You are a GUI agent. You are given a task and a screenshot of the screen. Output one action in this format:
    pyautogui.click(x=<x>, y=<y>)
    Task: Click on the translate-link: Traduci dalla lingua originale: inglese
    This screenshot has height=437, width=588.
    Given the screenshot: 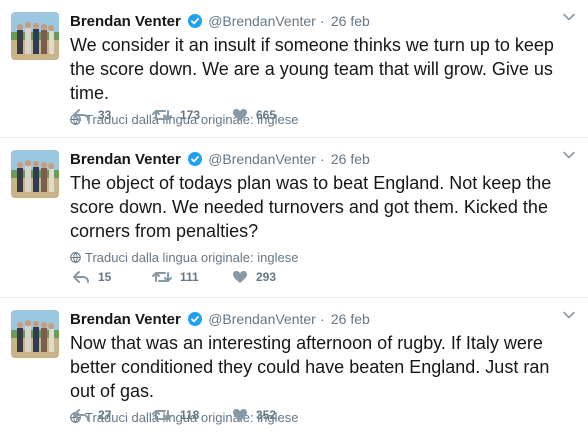 What is the action you would take?
    pyautogui.click(x=319, y=258)
    